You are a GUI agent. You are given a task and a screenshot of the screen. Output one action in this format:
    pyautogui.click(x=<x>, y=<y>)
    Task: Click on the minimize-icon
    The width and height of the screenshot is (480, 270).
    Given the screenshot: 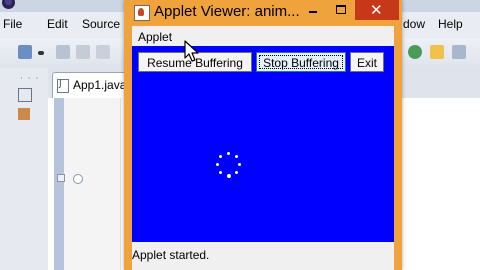 What is the action you would take?
    pyautogui.click(x=313, y=12)
    